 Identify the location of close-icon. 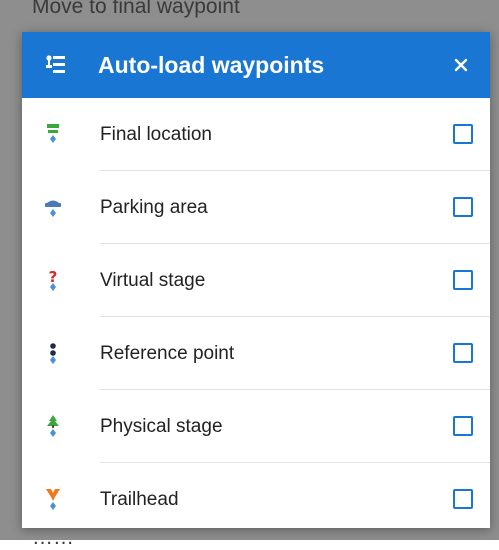
(461, 65).